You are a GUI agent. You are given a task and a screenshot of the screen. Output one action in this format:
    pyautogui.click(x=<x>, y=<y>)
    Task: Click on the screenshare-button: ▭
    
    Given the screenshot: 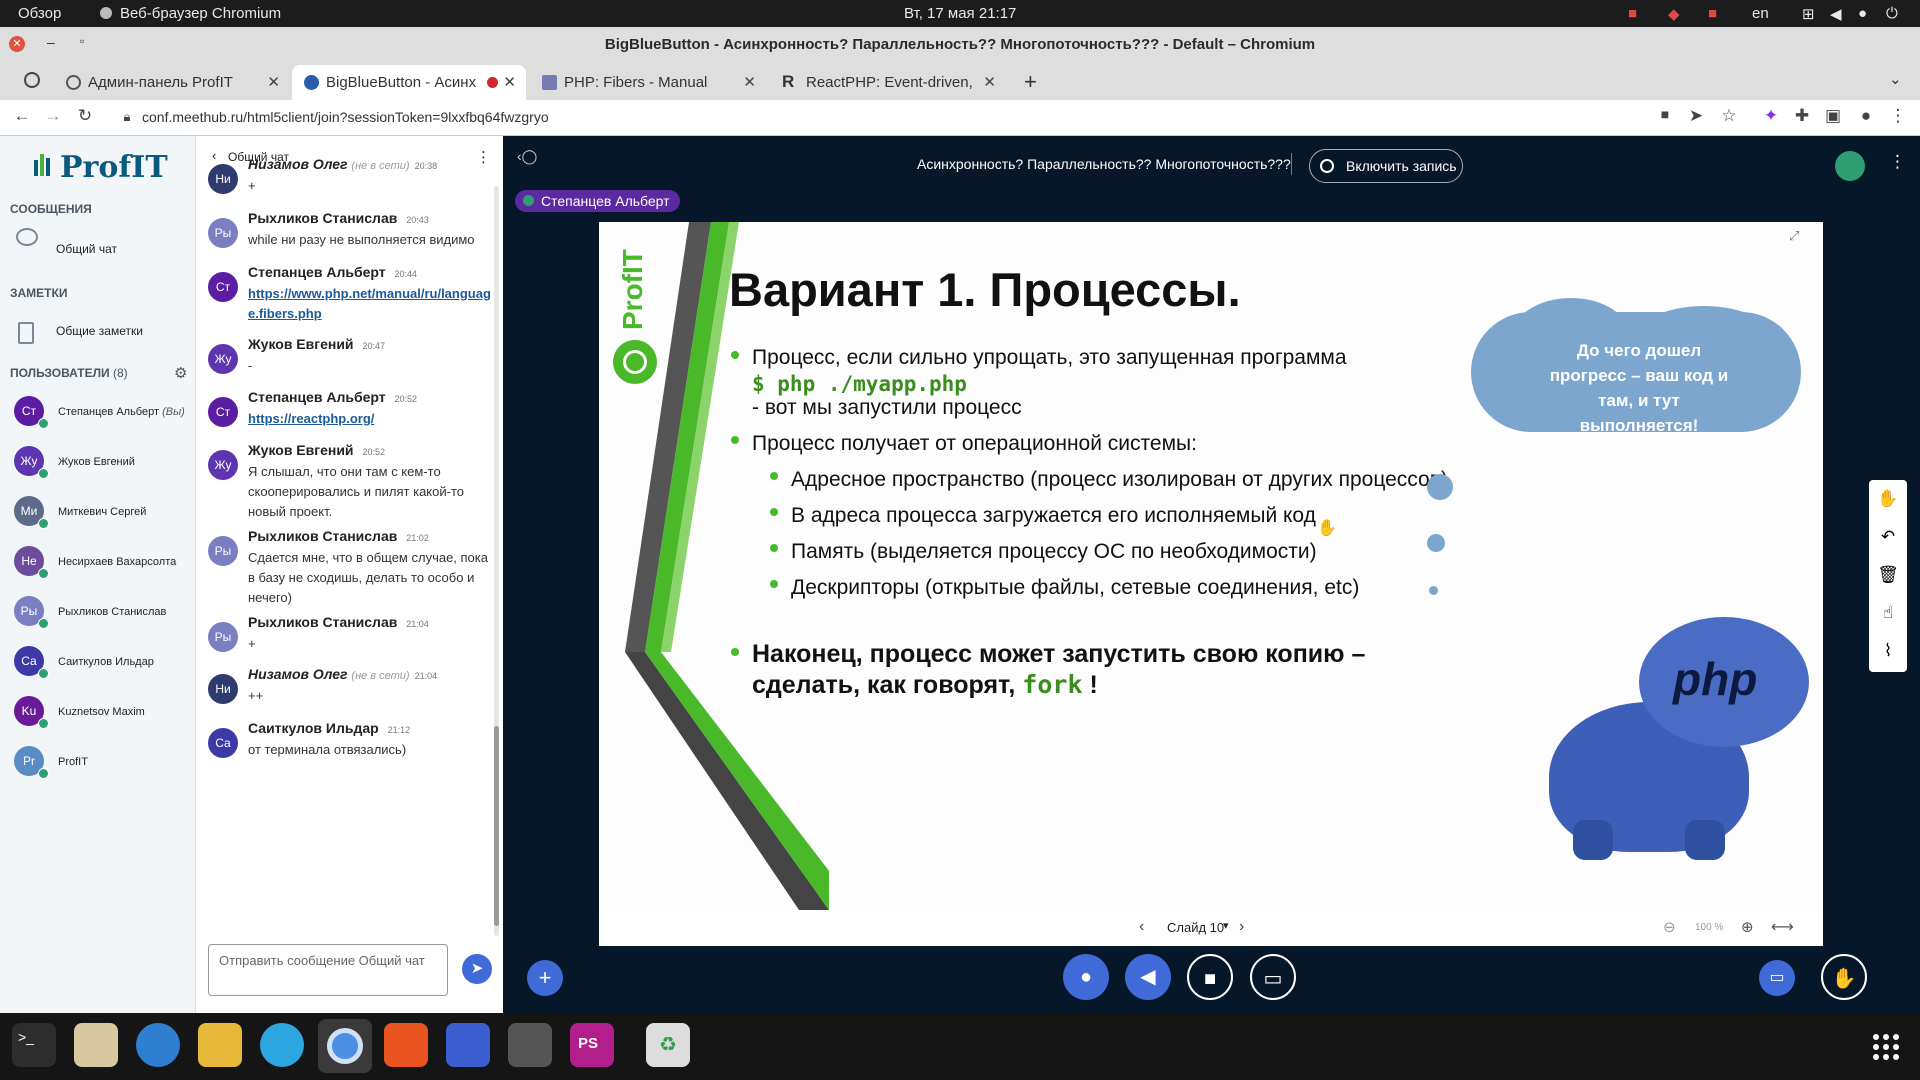 What is the action you would take?
    pyautogui.click(x=1273, y=977)
    